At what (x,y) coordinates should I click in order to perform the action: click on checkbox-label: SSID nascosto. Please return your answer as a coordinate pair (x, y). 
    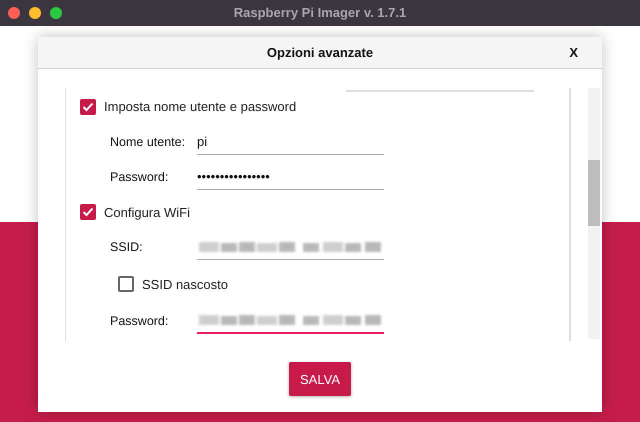
    Looking at the image, I should click on (185, 284).